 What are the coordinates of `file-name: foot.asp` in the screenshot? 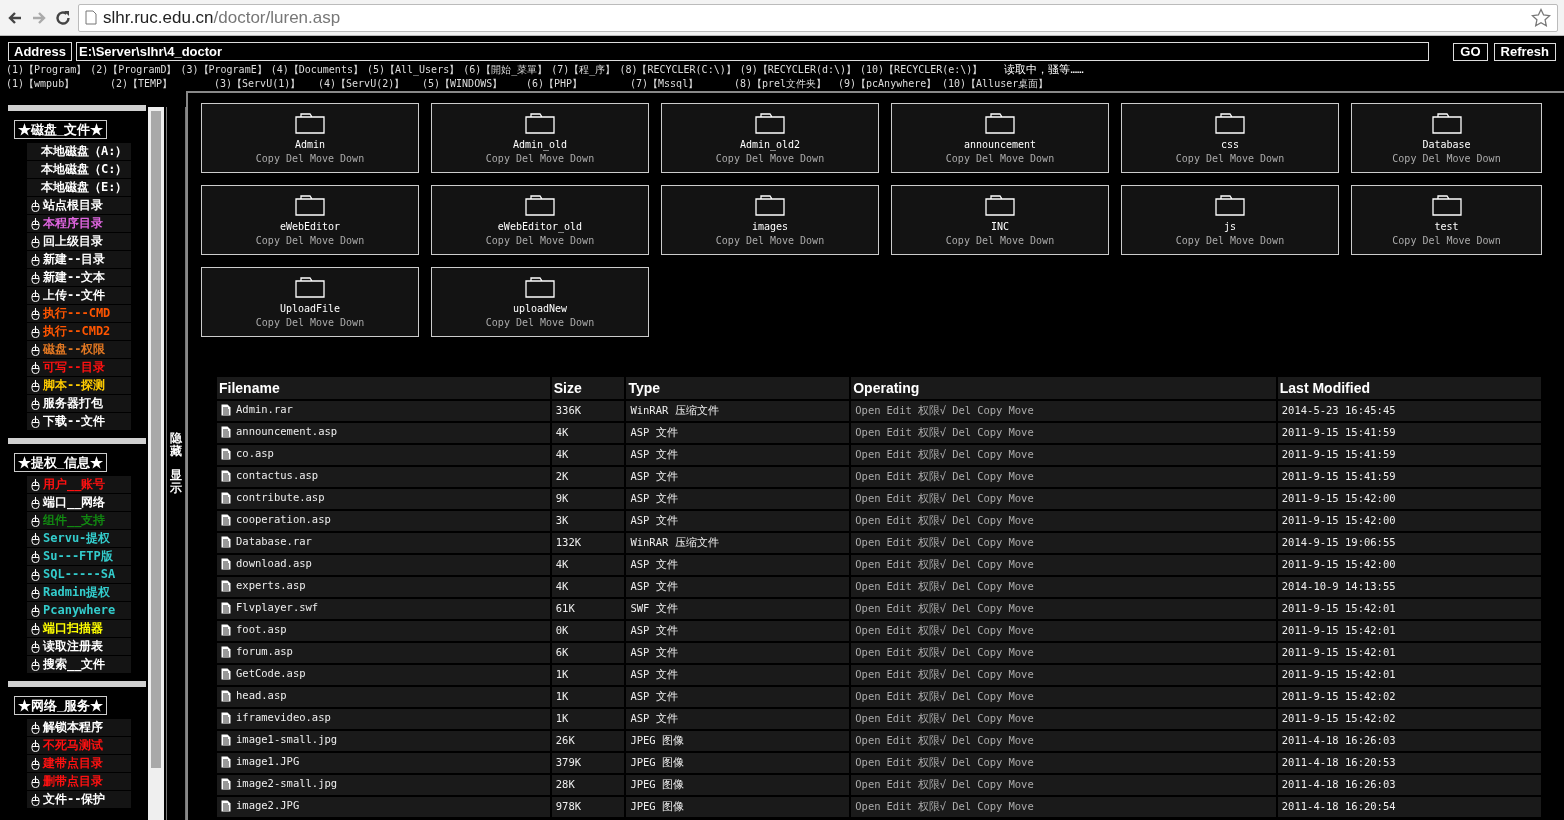 It's located at (261, 629).